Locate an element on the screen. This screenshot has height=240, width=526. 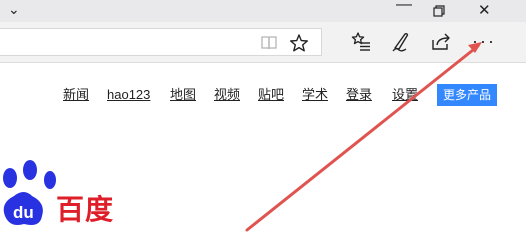
more-icon: ··· is located at coordinates (483, 41).